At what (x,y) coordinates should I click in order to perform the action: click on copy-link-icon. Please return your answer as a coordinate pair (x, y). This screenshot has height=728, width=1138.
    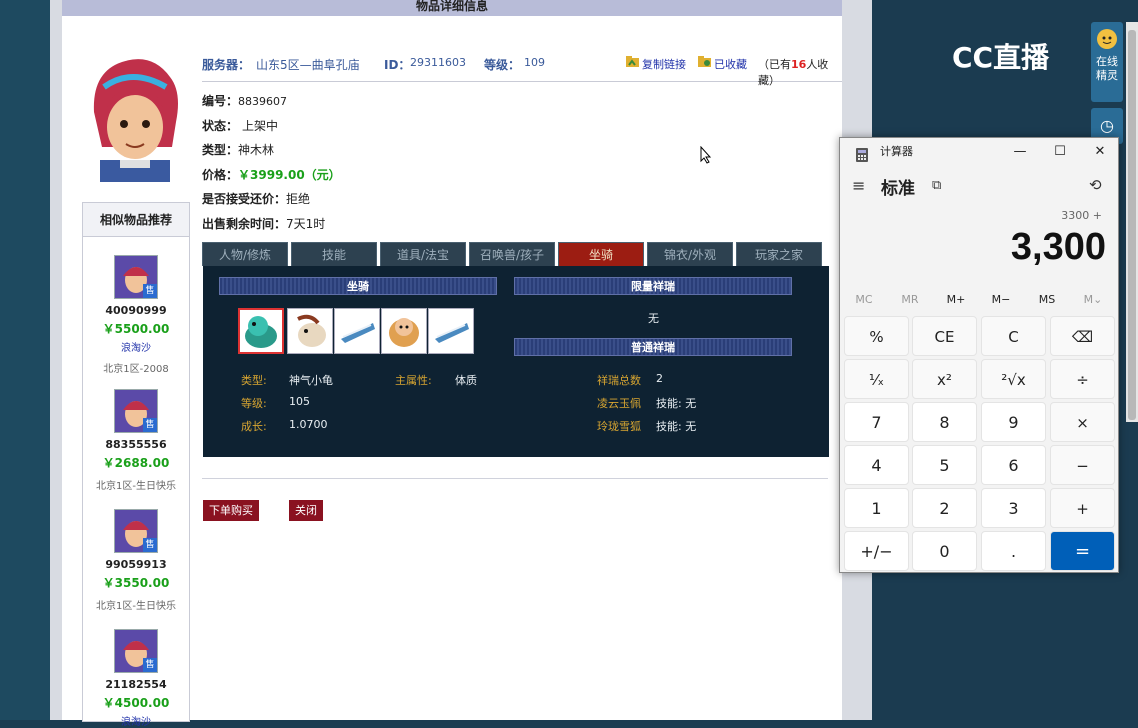
    Looking at the image, I should click on (633, 63).